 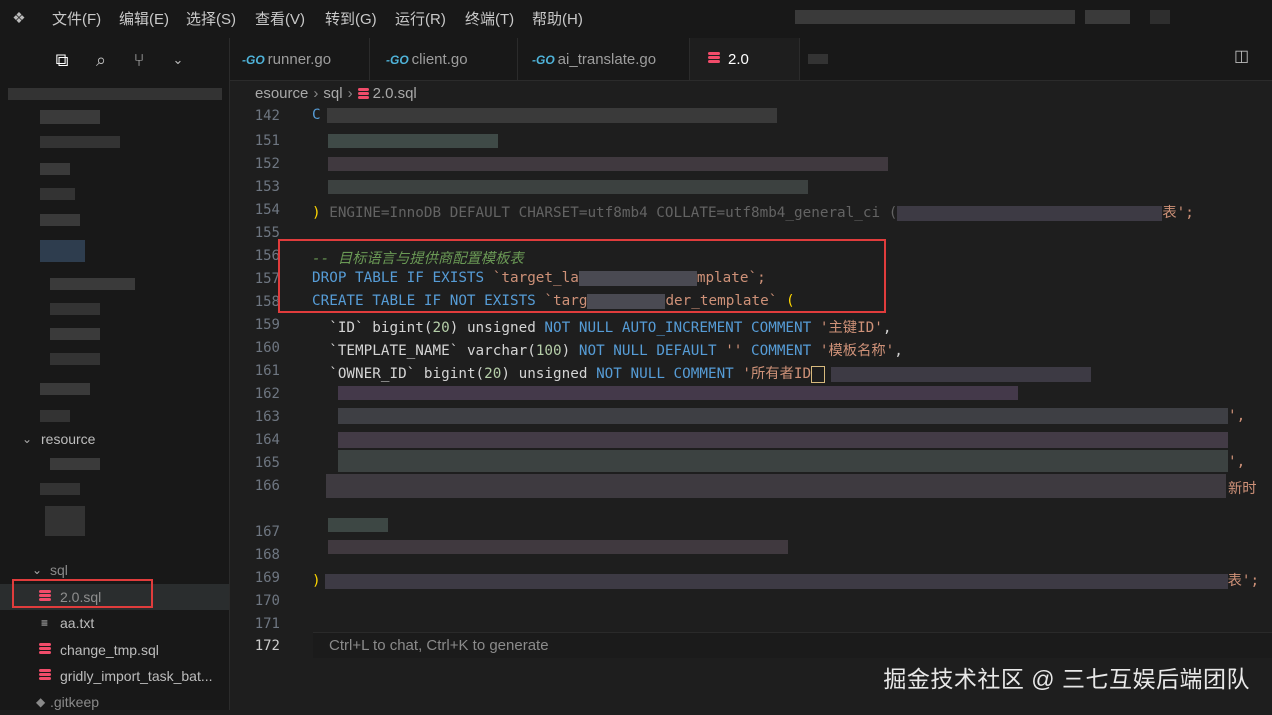 What do you see at coordinates (851, 328) in the screenshot?
I see `code-token: '主键ID'` at bounding box center [851, 328].